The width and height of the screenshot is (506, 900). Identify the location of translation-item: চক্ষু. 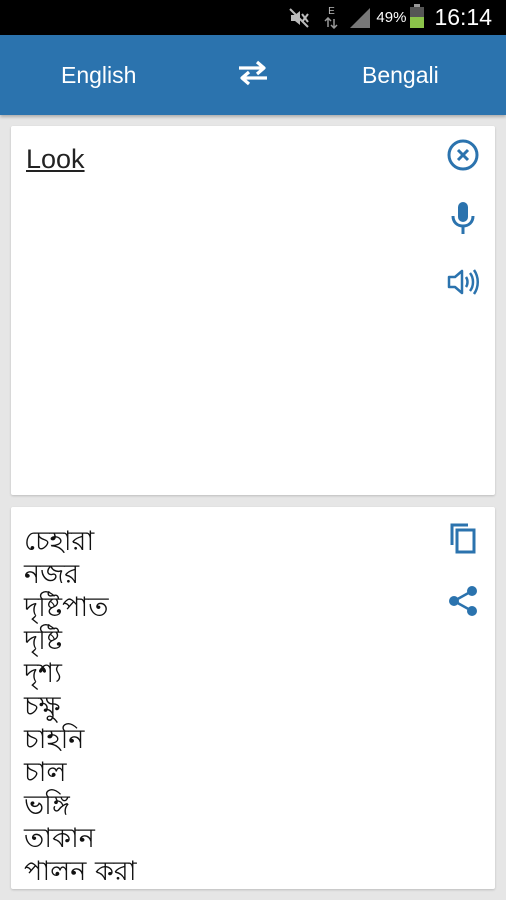
(224, 706).